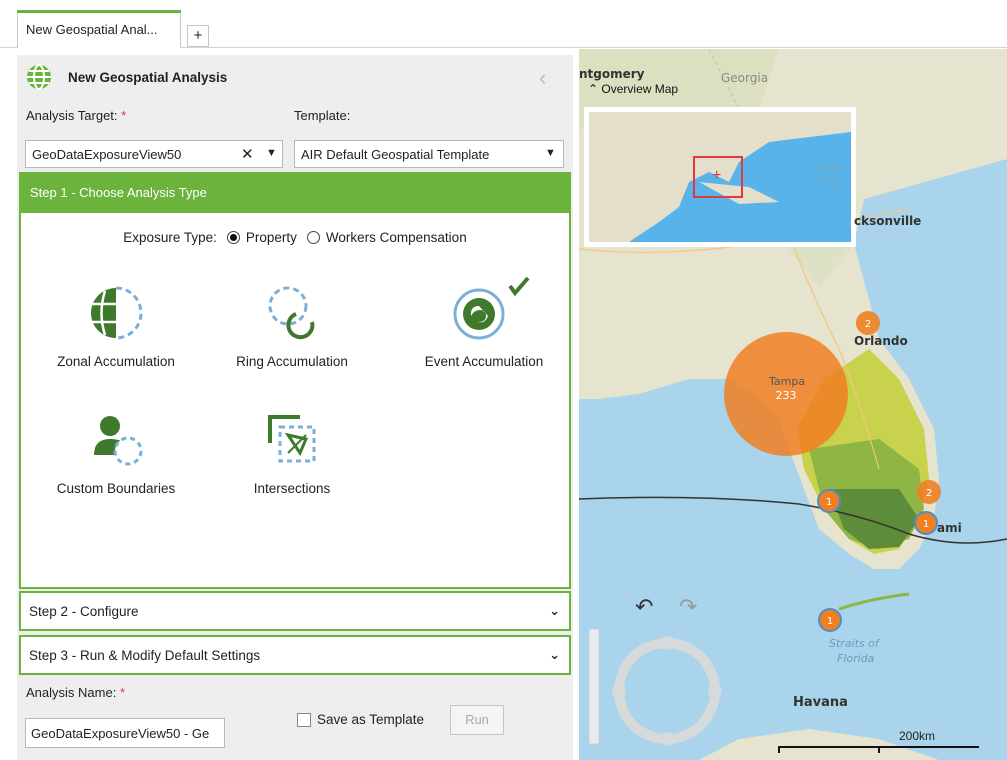 The image size is (1007, 760). What do you see at coordinates (233, 237) in the screenshot?
I see `property-radio` at bounding box center [233, 237].